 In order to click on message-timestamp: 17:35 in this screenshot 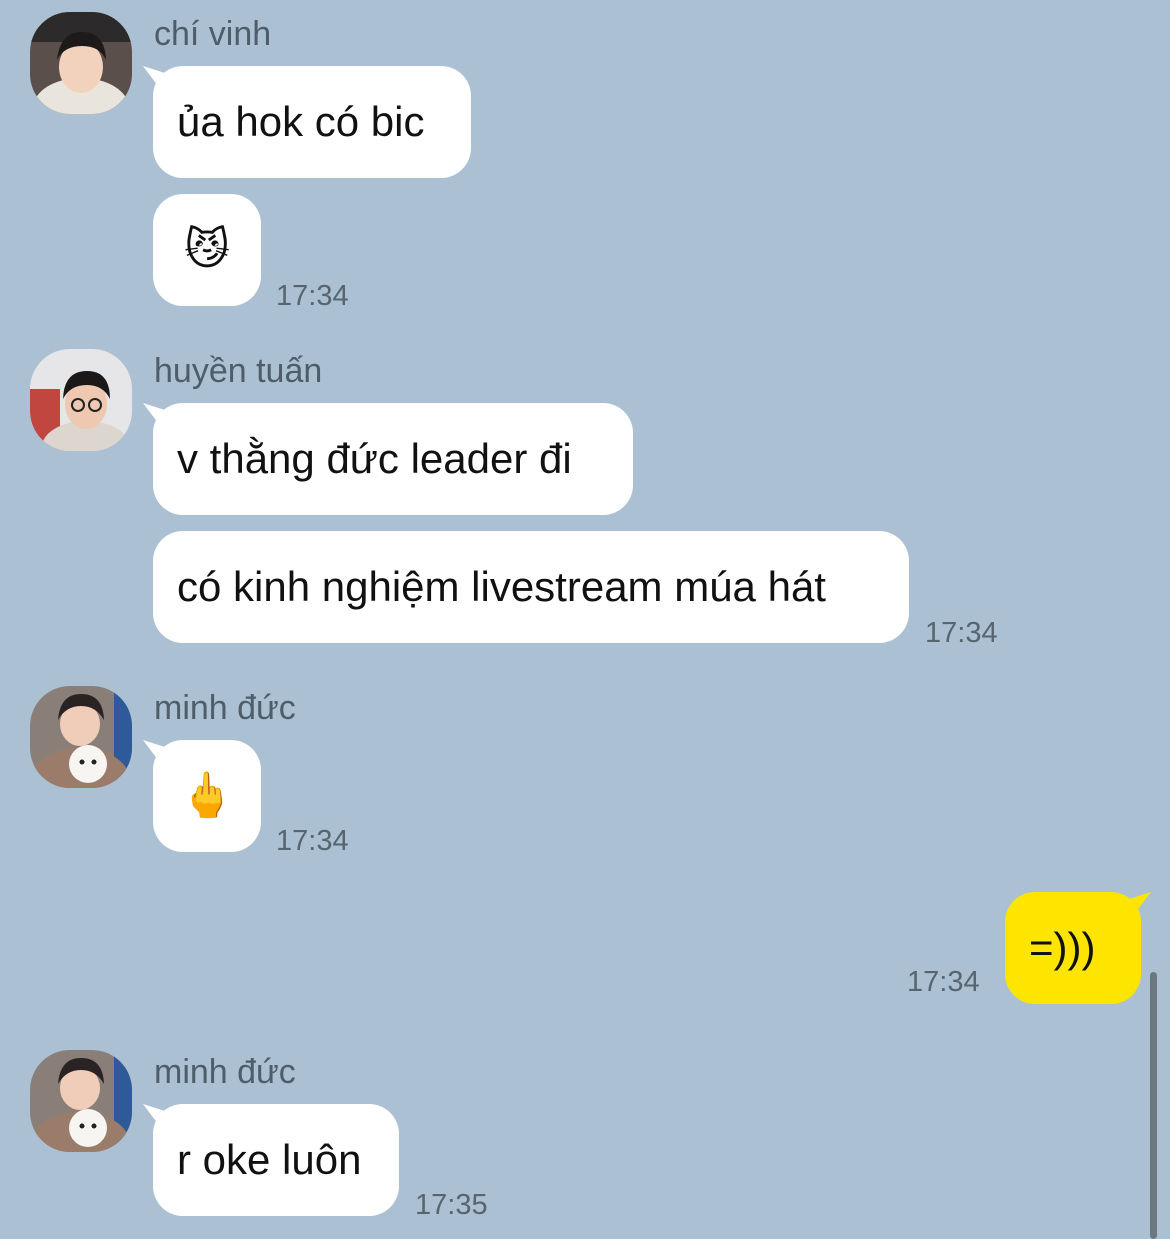, I will do `click(451, 1205)`.